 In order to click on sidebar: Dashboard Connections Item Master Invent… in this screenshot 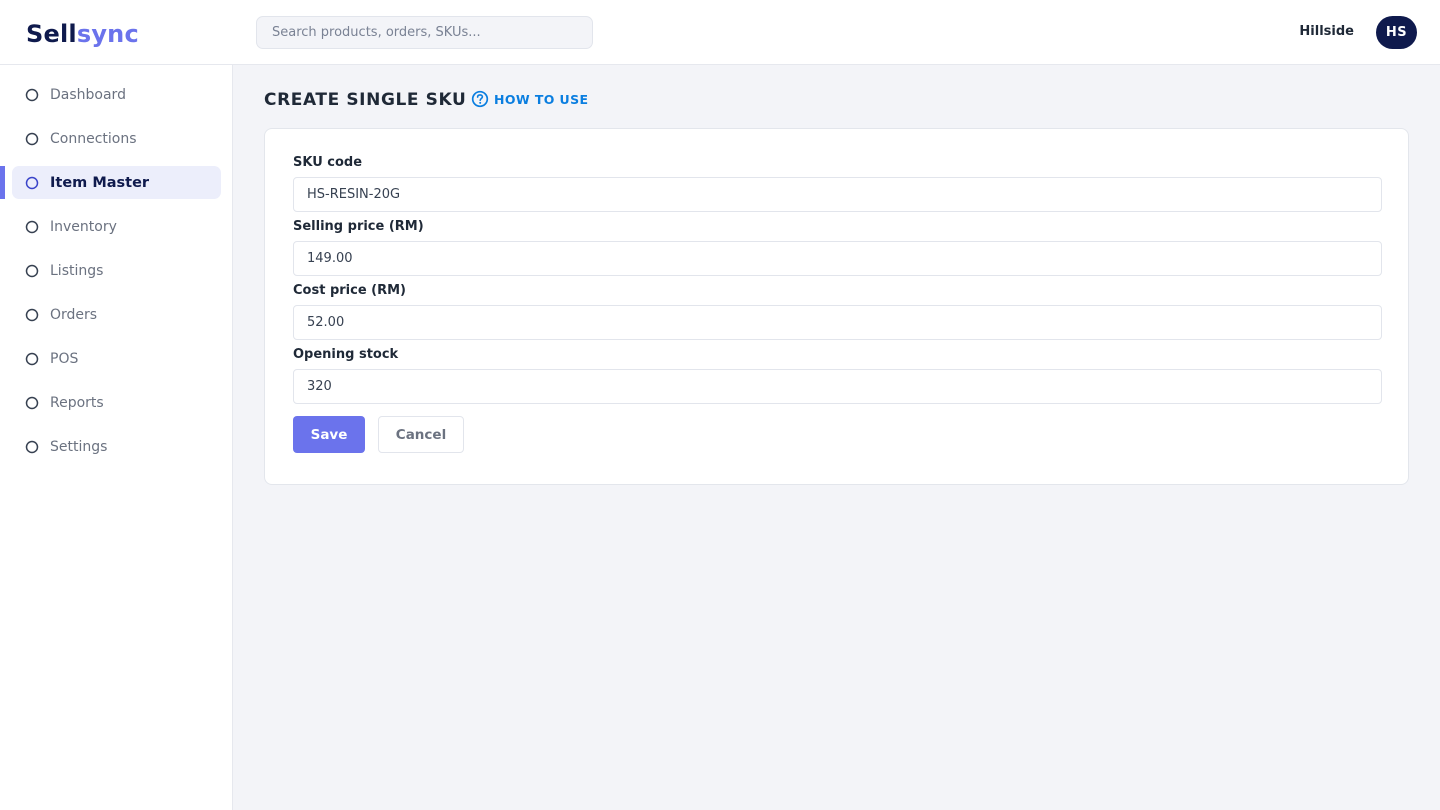, I will do `click(116, 437)`.